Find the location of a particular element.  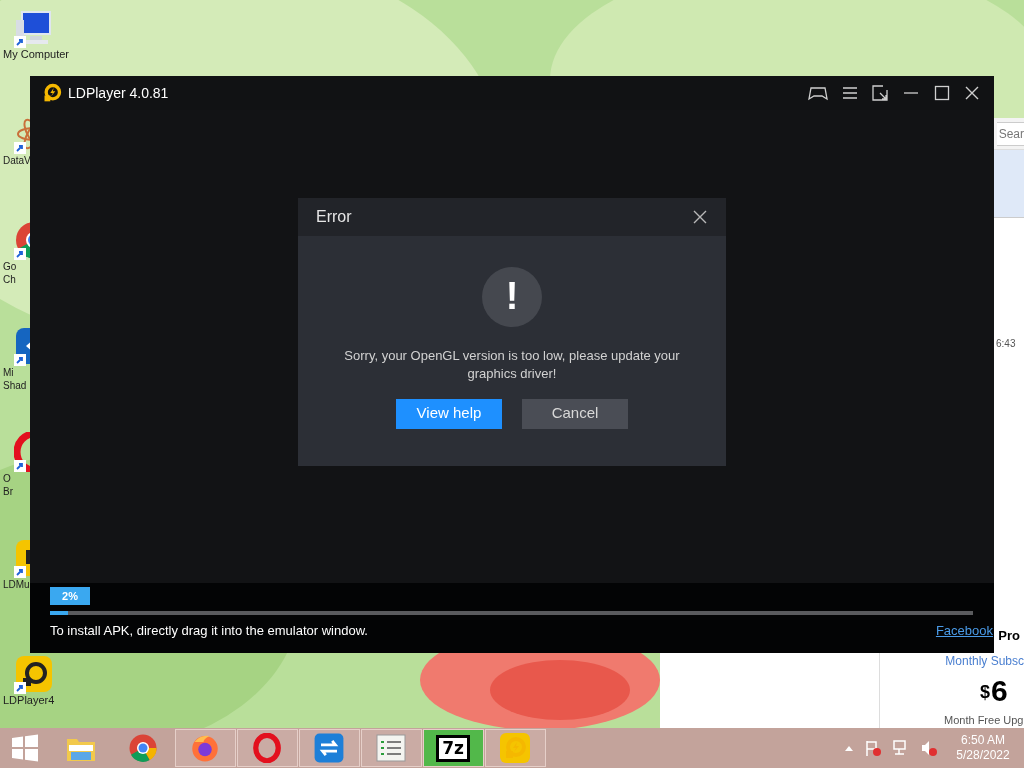

sync-arrows-icon is located at coordinates (329, 748).